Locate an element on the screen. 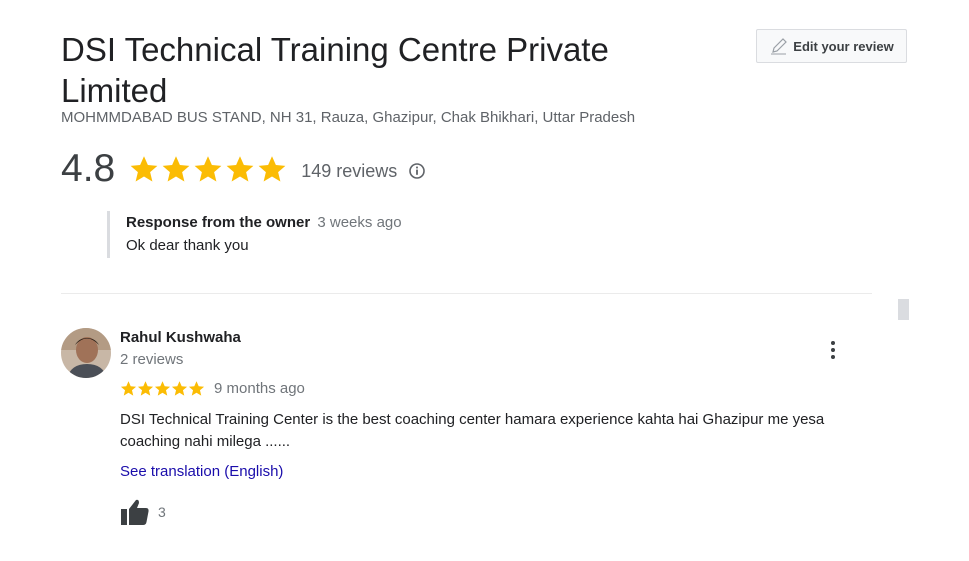 The image size is (969, 561). divider is located at coordinates (466, 293).